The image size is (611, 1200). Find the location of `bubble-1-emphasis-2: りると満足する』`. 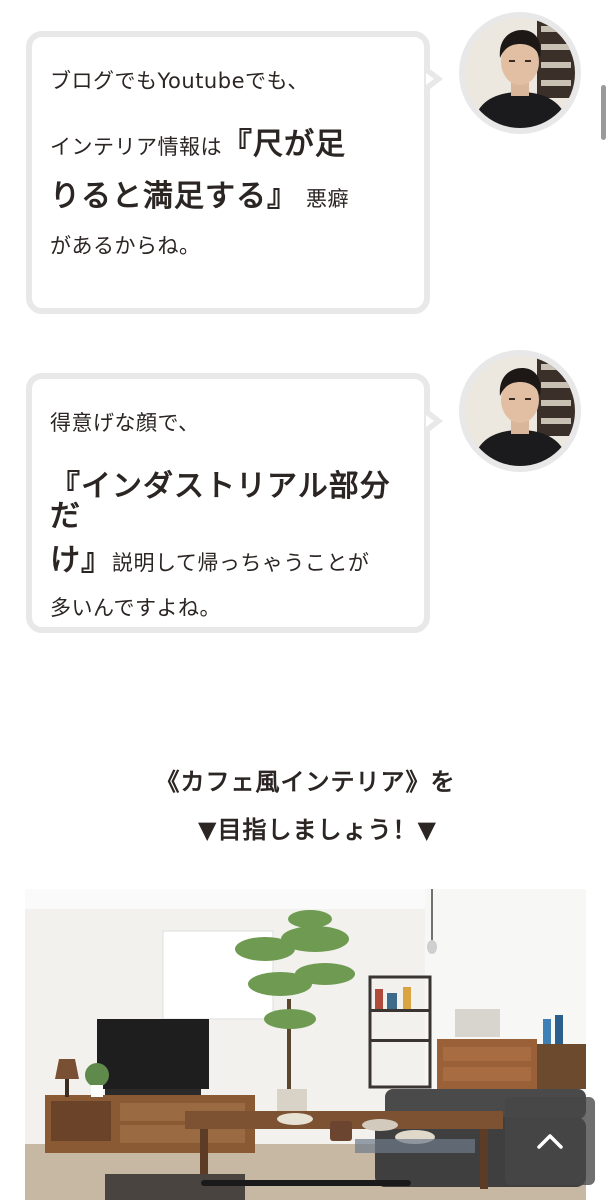

bubble-1-emphasis-2: りると満足する』 is located at coordinates (174, 196).